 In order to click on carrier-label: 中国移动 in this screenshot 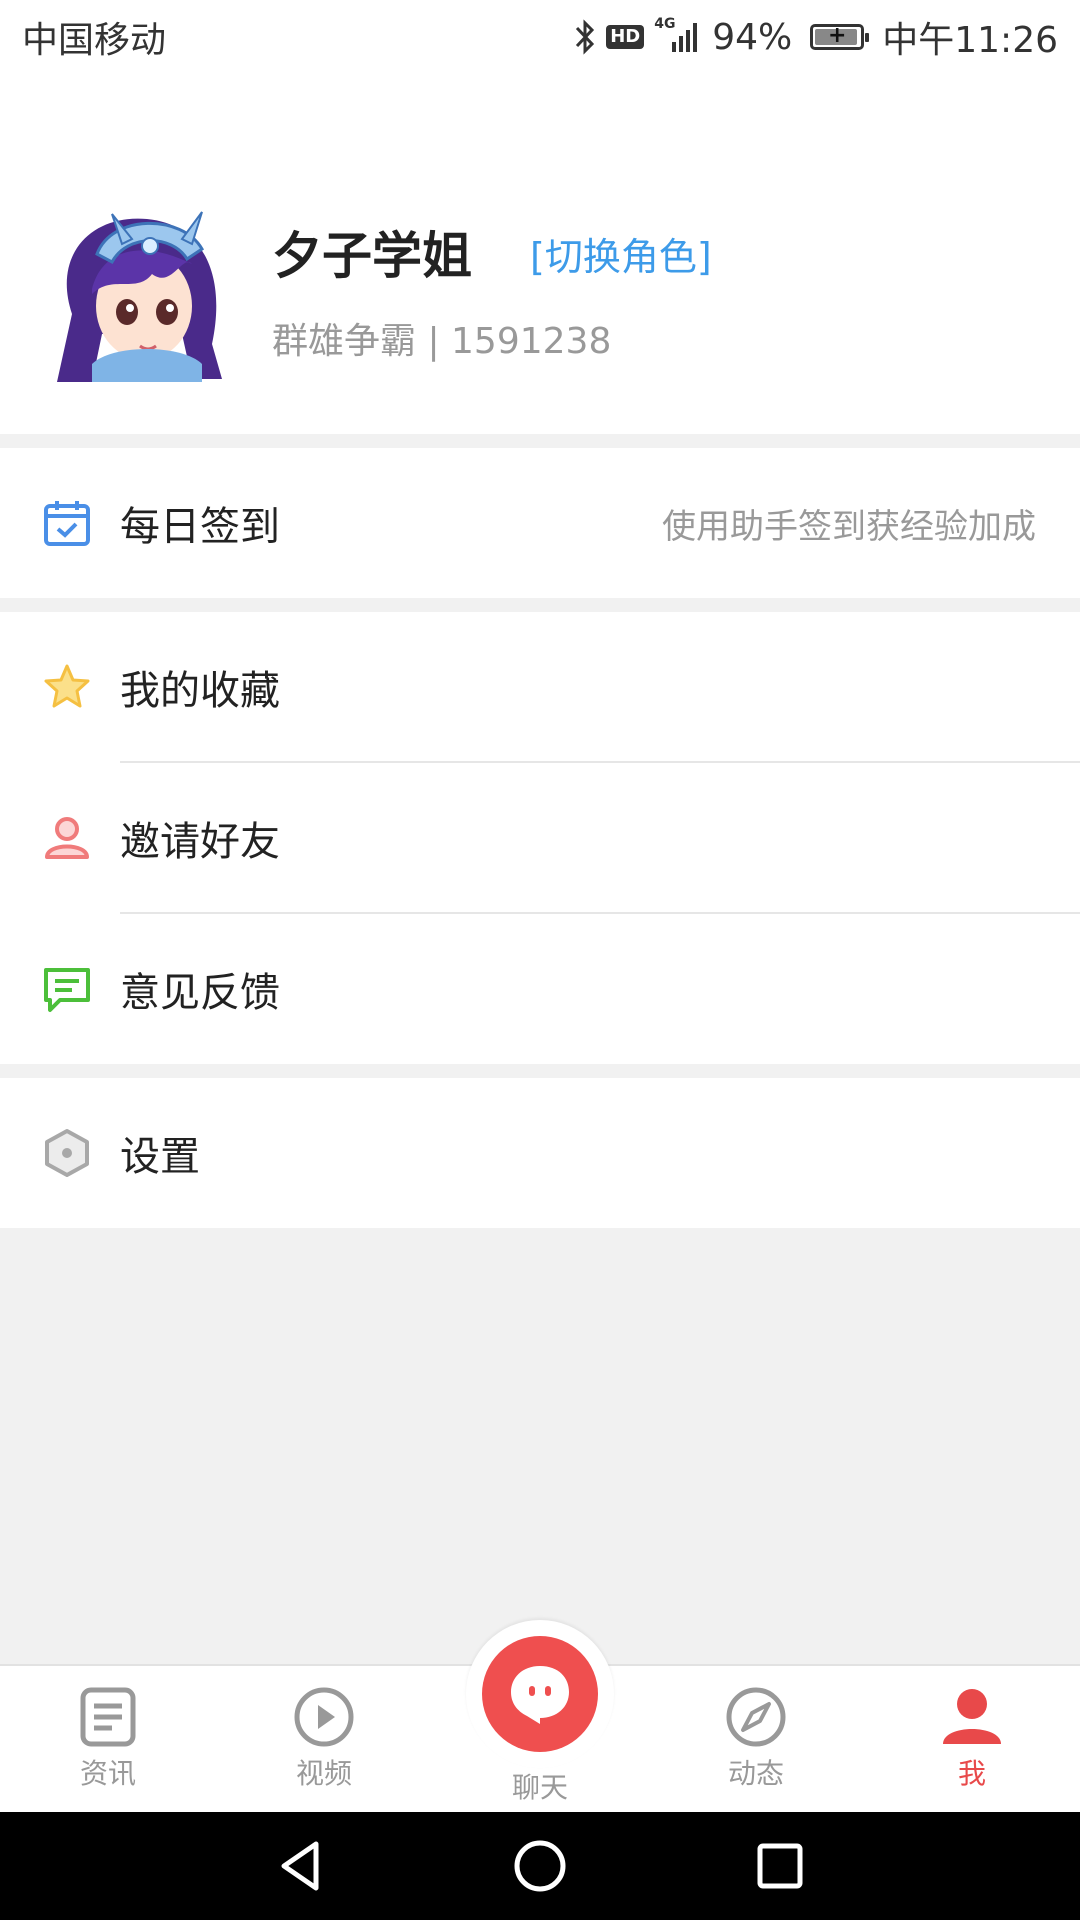, I will do `click(94, 40)`.